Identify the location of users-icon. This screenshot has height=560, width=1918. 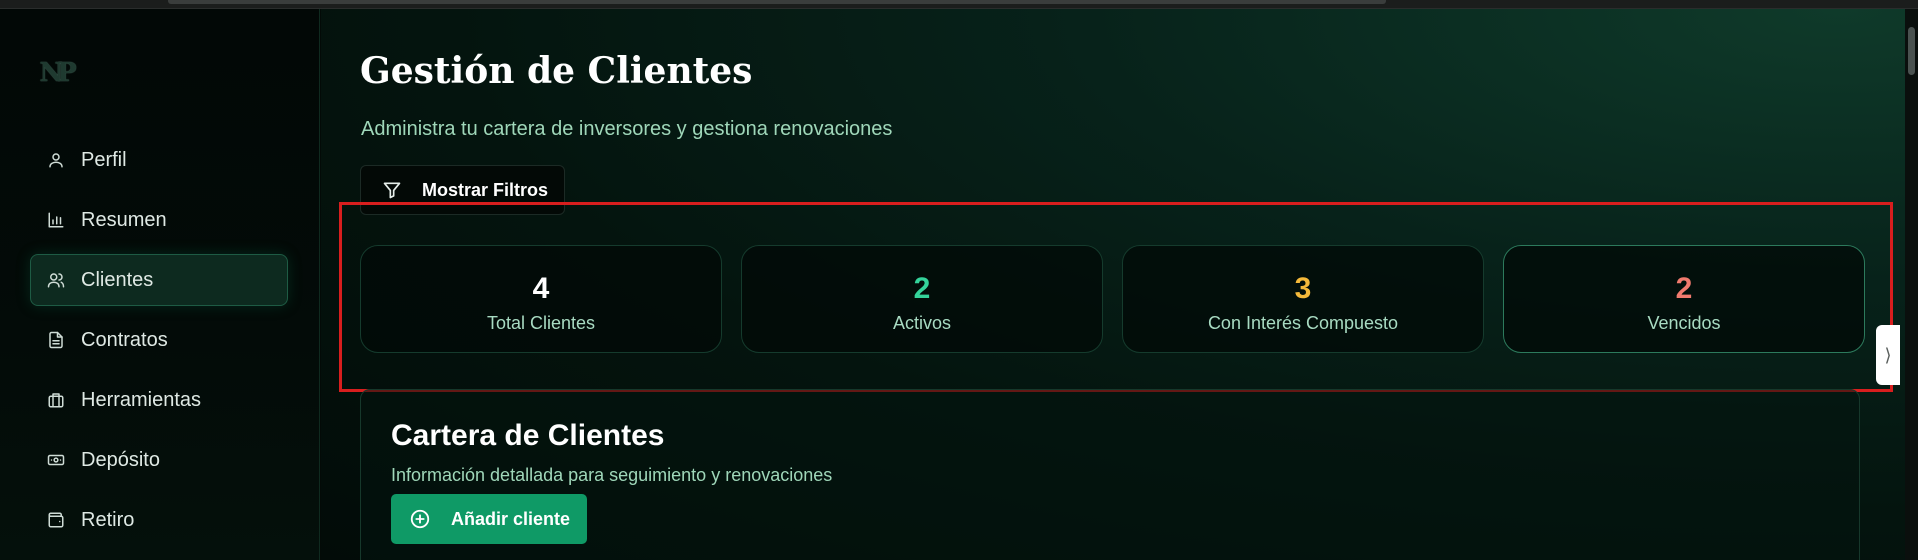
(56, 280).